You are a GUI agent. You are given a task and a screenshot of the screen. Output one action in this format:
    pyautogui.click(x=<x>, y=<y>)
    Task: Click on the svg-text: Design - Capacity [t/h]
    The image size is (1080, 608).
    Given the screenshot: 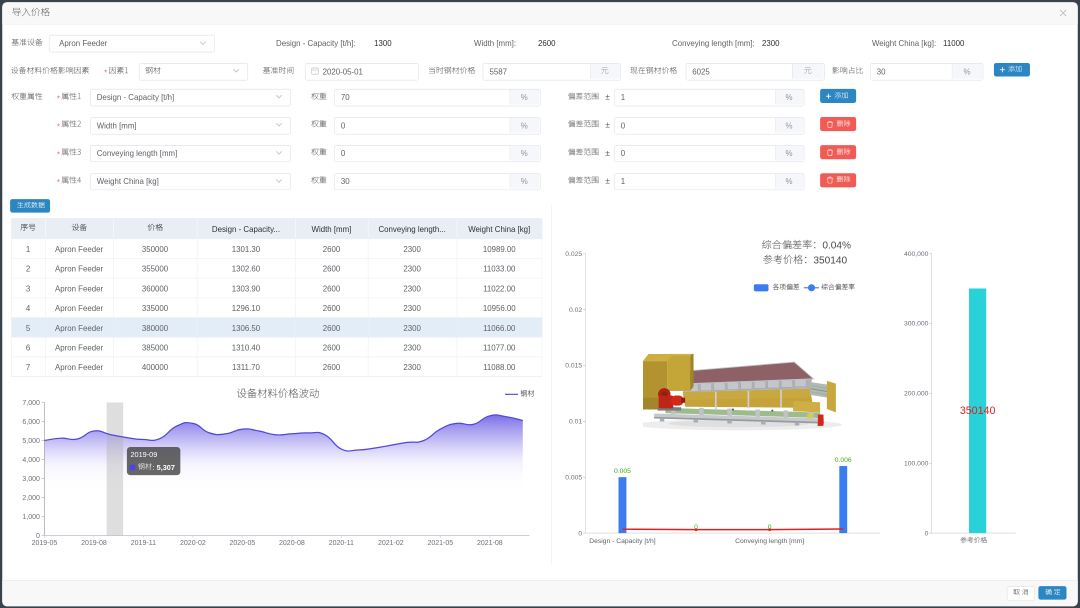 What is the action you would take?
    pyautogui.click(x=622, y=541)
    